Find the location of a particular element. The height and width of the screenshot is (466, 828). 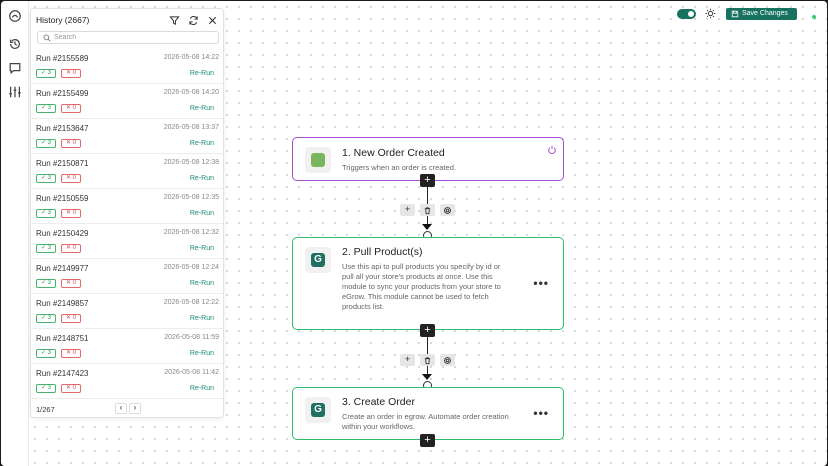

status-dot is located at coordinates (814, 17).